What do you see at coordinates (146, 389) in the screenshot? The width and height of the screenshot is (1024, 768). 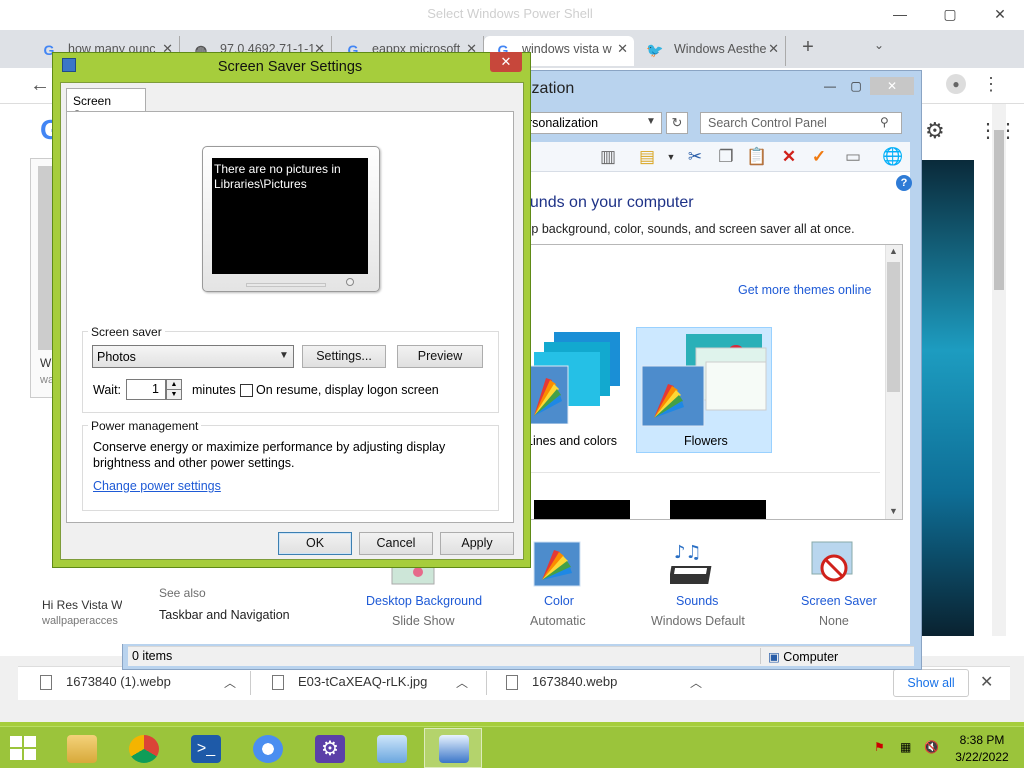 I see `wait-minutes-input: 1` at bounding box center [146, 389].